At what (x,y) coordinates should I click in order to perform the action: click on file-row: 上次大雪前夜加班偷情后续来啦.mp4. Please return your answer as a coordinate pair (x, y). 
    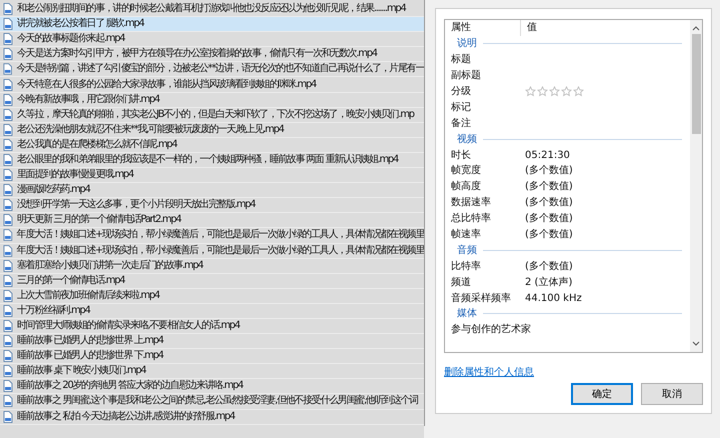
    Looking at the image, I should click on (212, 296).